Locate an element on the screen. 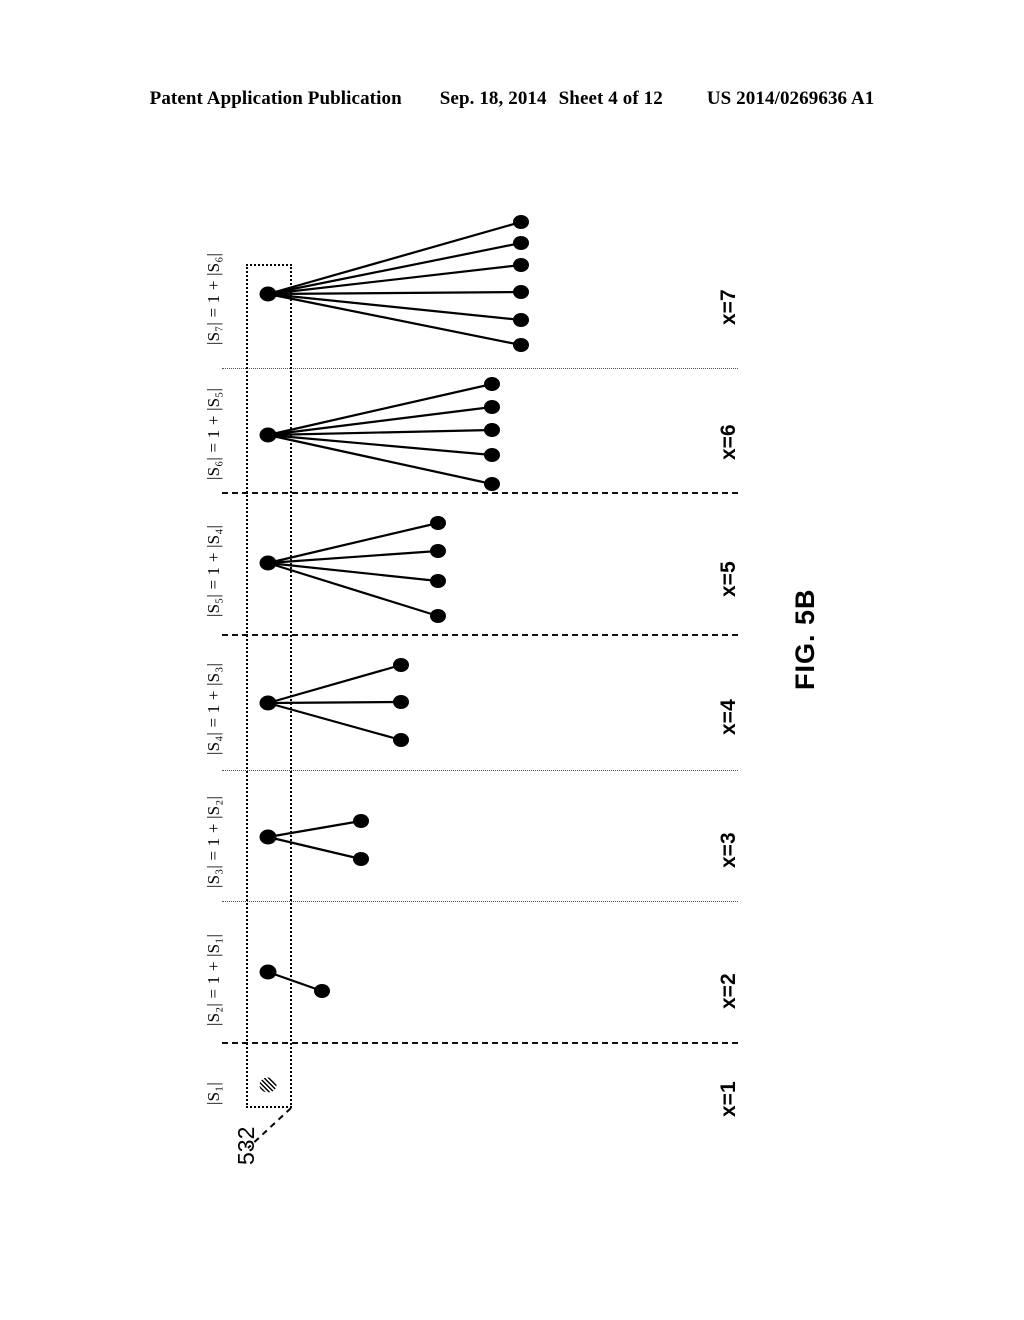 This screenshot has width=1024, height=1320. axis-label-x5: x=5 is located at coordinates (728, 579).